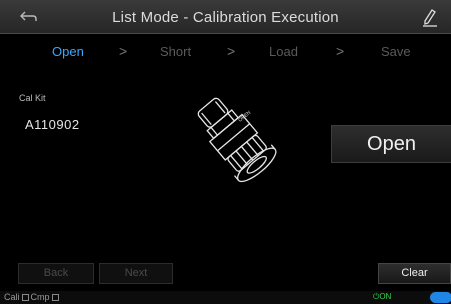  What do you see at coordinates (176, 51) in the screenshot?
I see `step-short: Short` at bounding box center [176, 51].